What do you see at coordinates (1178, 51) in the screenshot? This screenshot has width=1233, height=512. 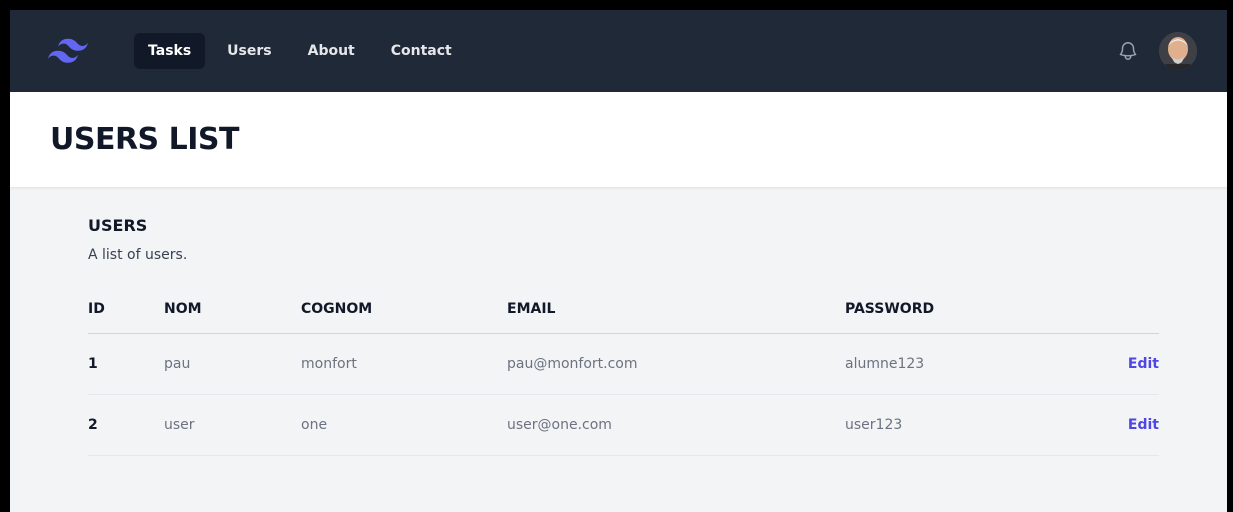 I see `user-avatar` at bounding box center [1178, 51].